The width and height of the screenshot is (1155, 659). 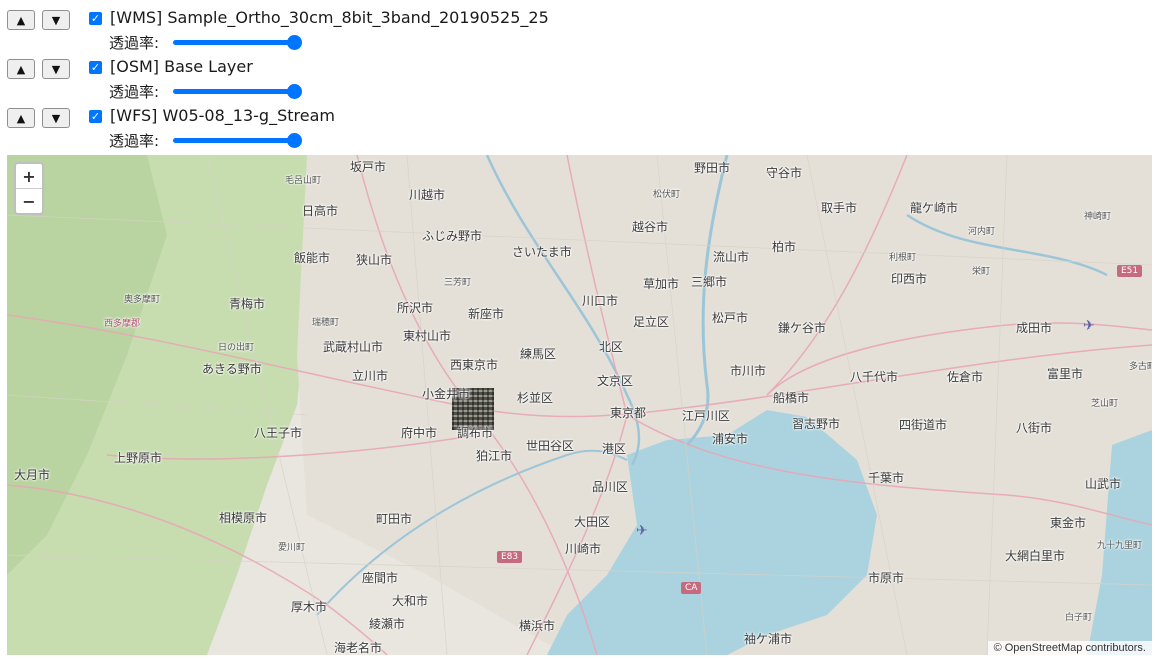 What do you see at coordinates (650, 227) in the screenshot?
I see `place-label: 越谷市` at bounding box center [650, 227].